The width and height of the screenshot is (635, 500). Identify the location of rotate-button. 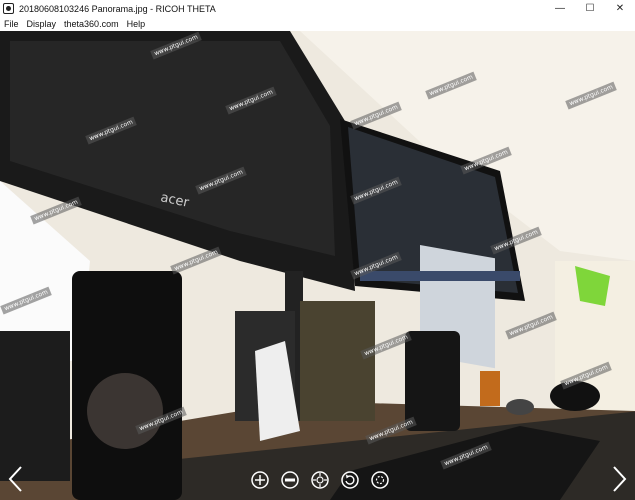
(350, 480).